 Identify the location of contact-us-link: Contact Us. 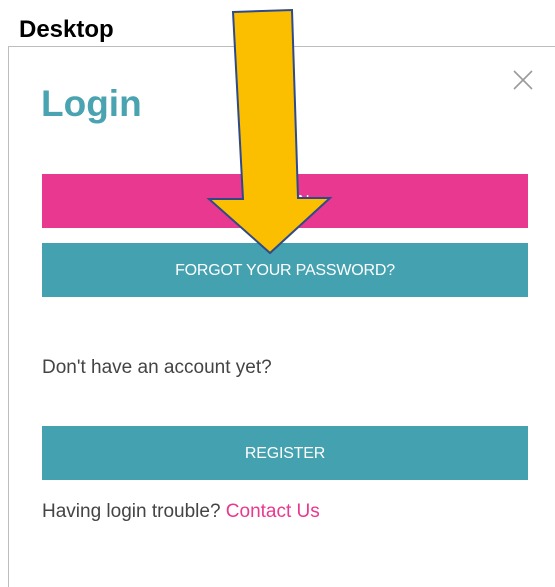
(273, 511).